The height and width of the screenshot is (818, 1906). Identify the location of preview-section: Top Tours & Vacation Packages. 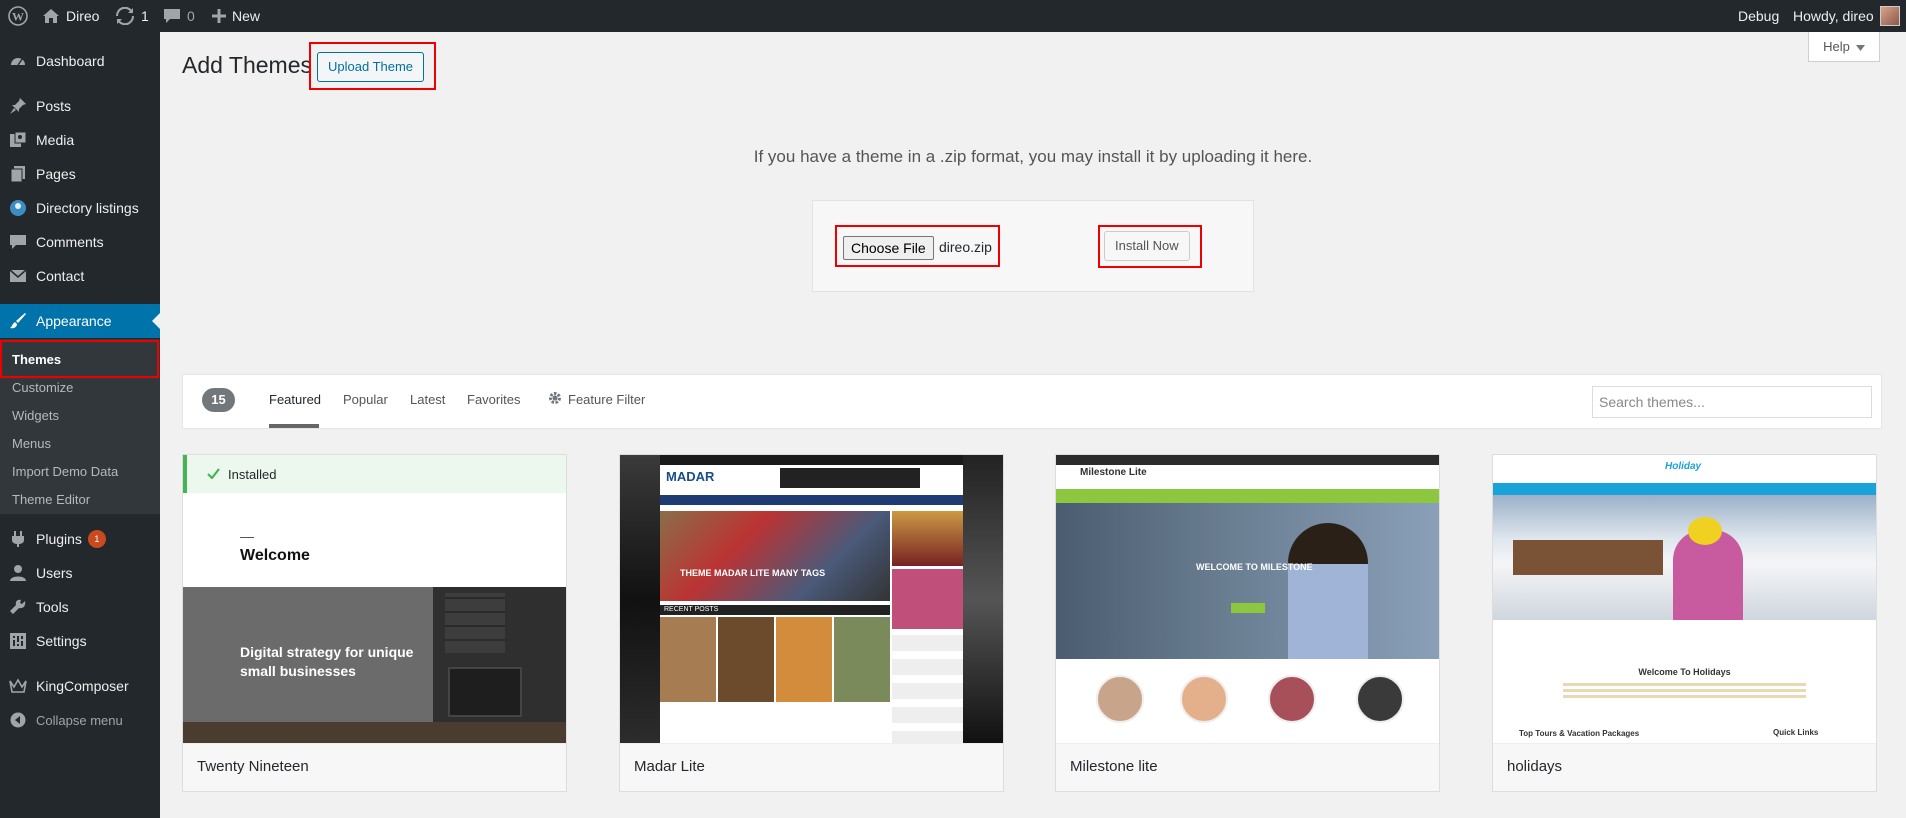
(1579, 733).